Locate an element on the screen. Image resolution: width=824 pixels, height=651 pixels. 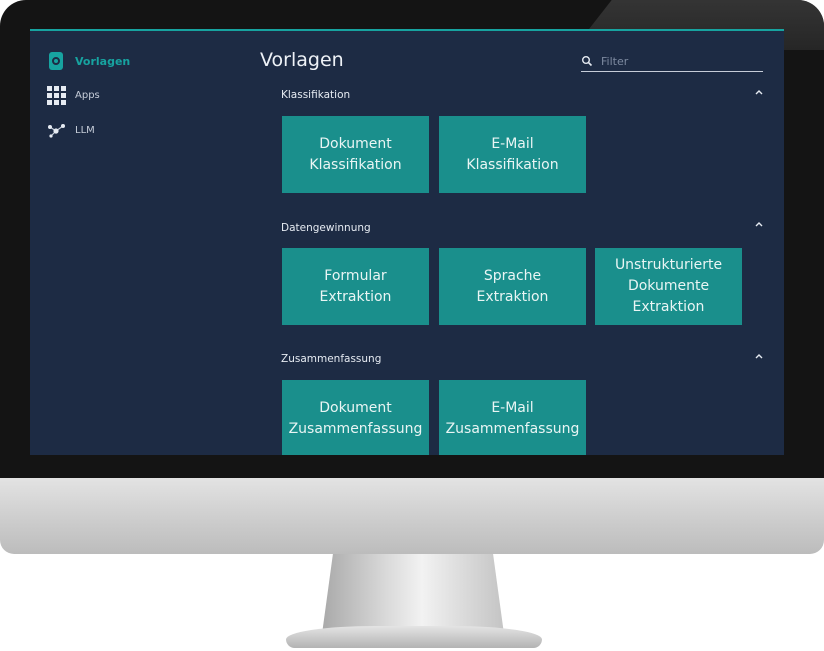
apps-grid-icon is located at coordinates (56, 95).